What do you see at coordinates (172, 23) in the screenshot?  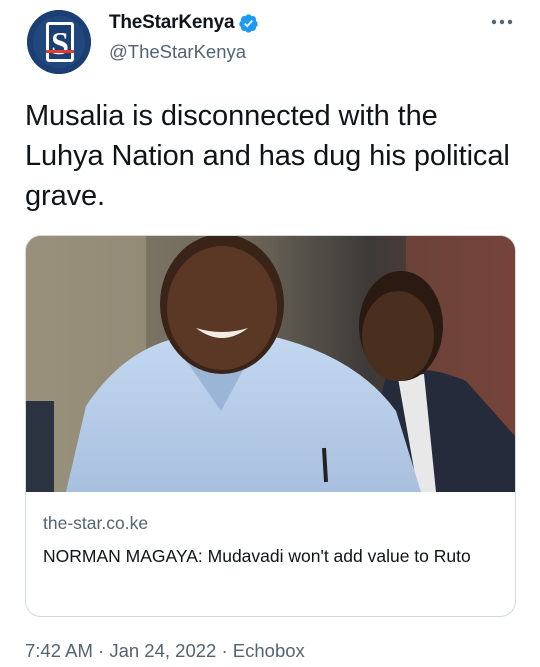 I see `display-name: TheStarKenya` at bounding box center [172, 23].